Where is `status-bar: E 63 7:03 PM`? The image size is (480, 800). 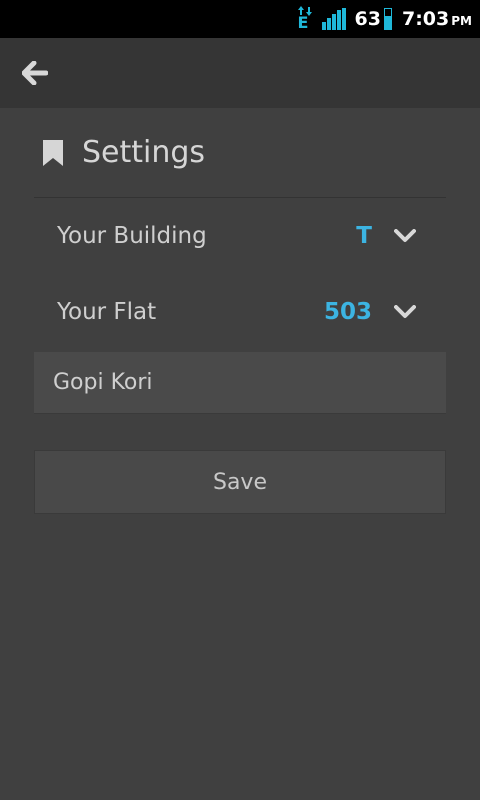 status-bar: E 63 7:03 PM is located at coordinates (240, 19).